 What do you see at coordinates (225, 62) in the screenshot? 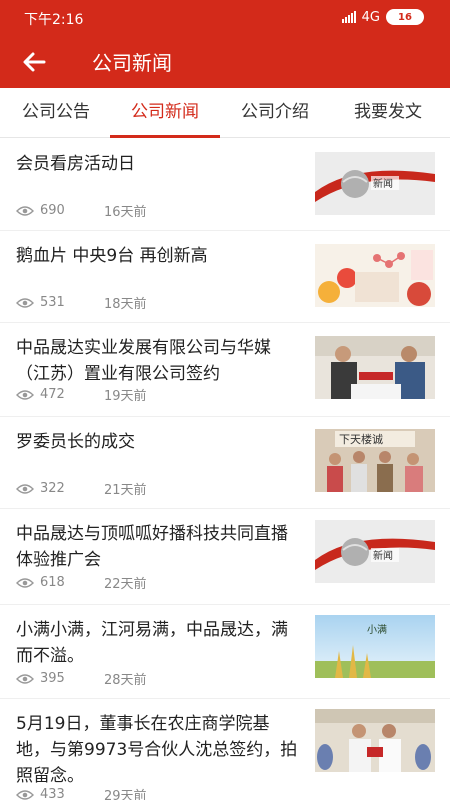
I see `app-bar: 公司新闻` at bounding box center [225, 62].